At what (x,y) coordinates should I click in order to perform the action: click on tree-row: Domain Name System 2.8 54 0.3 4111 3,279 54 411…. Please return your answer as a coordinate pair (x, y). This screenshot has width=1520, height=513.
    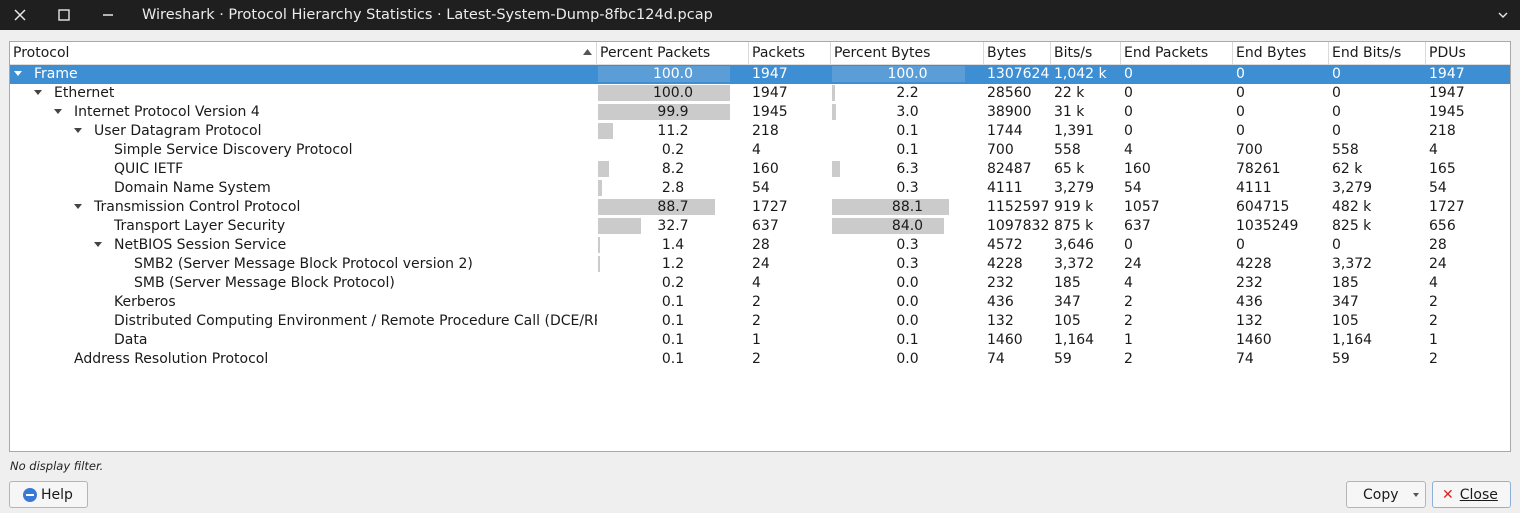
    Looking at the image, I should click on (760, 188).